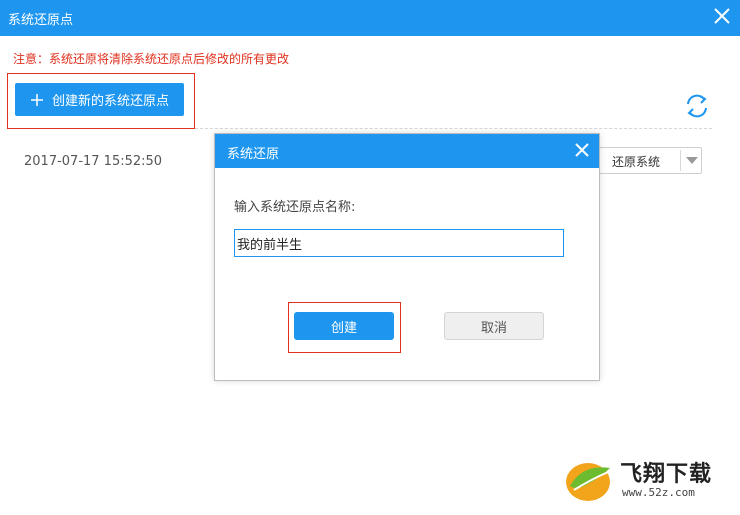 This screenshot has height=515, width=740. Describe the element at coordinates (636, 162) in the screenshot. I see `restore-system-label: 还原系统` at that location.